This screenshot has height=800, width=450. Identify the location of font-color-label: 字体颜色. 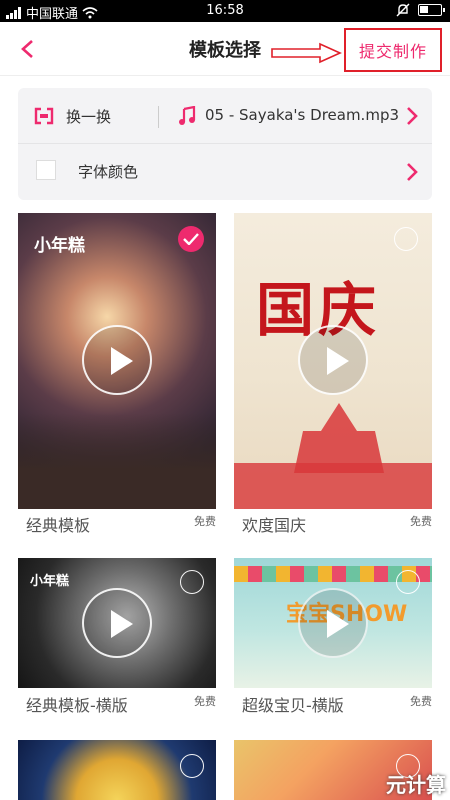
(108, 172).